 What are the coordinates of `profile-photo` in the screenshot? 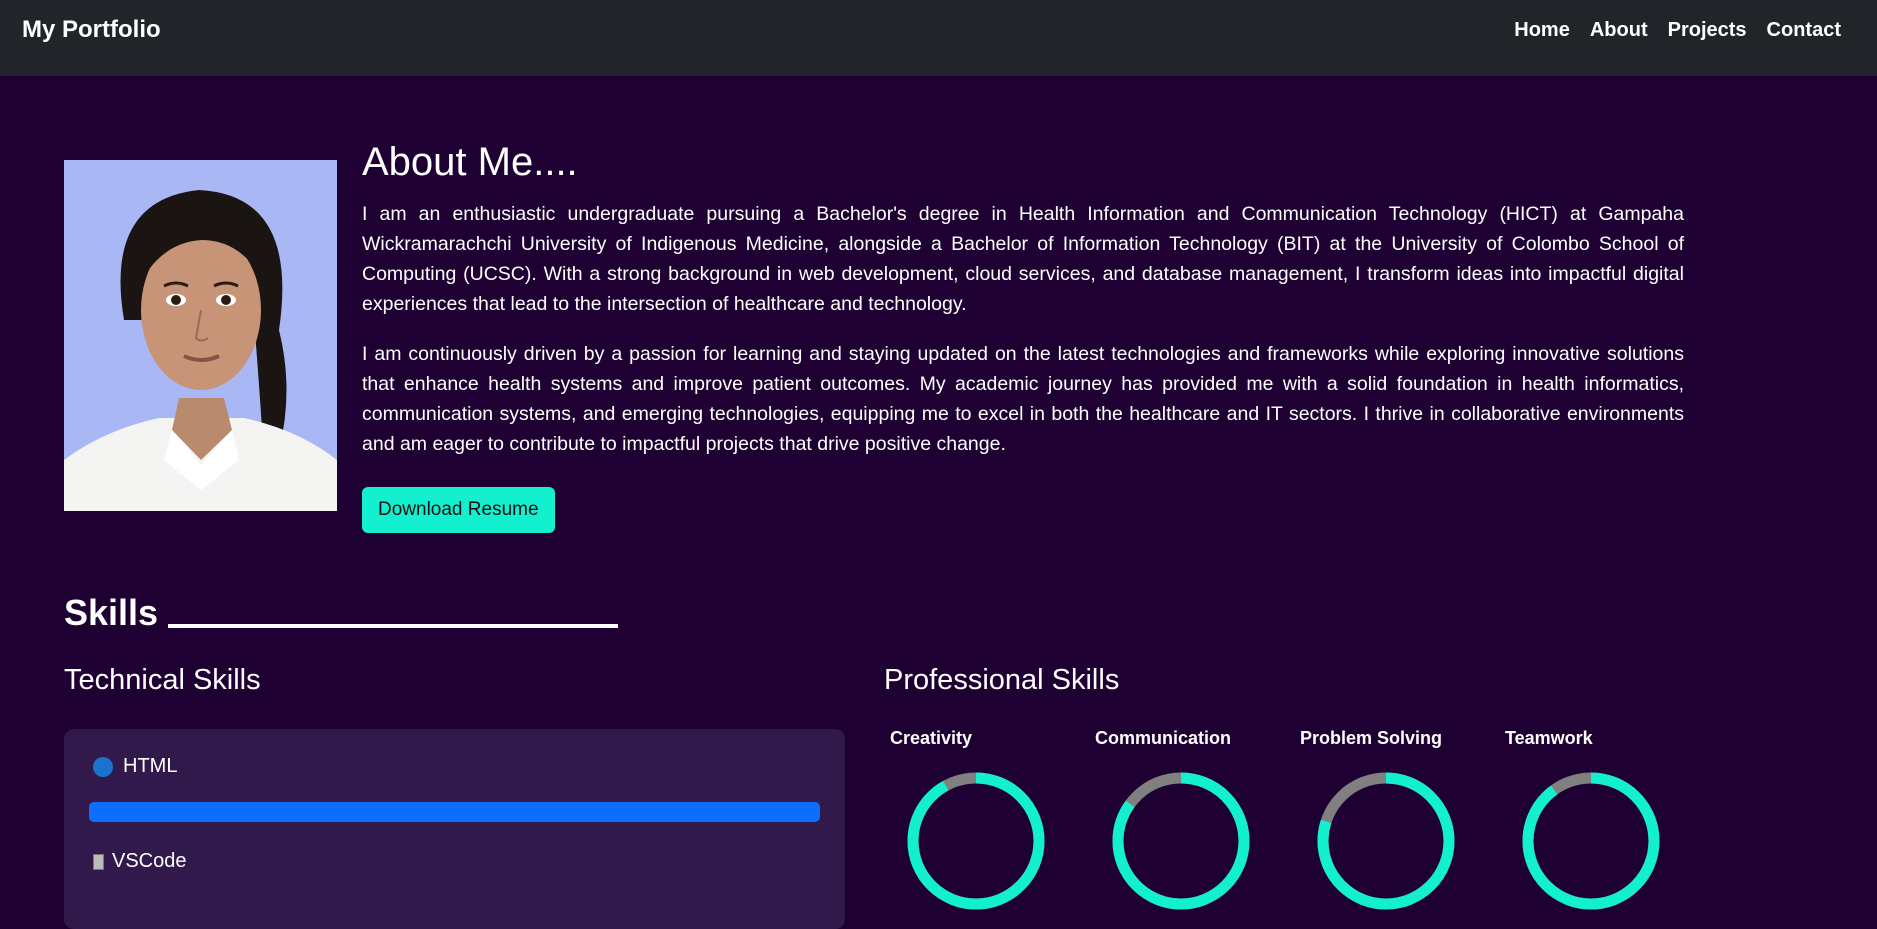 It's located at (200, 335).